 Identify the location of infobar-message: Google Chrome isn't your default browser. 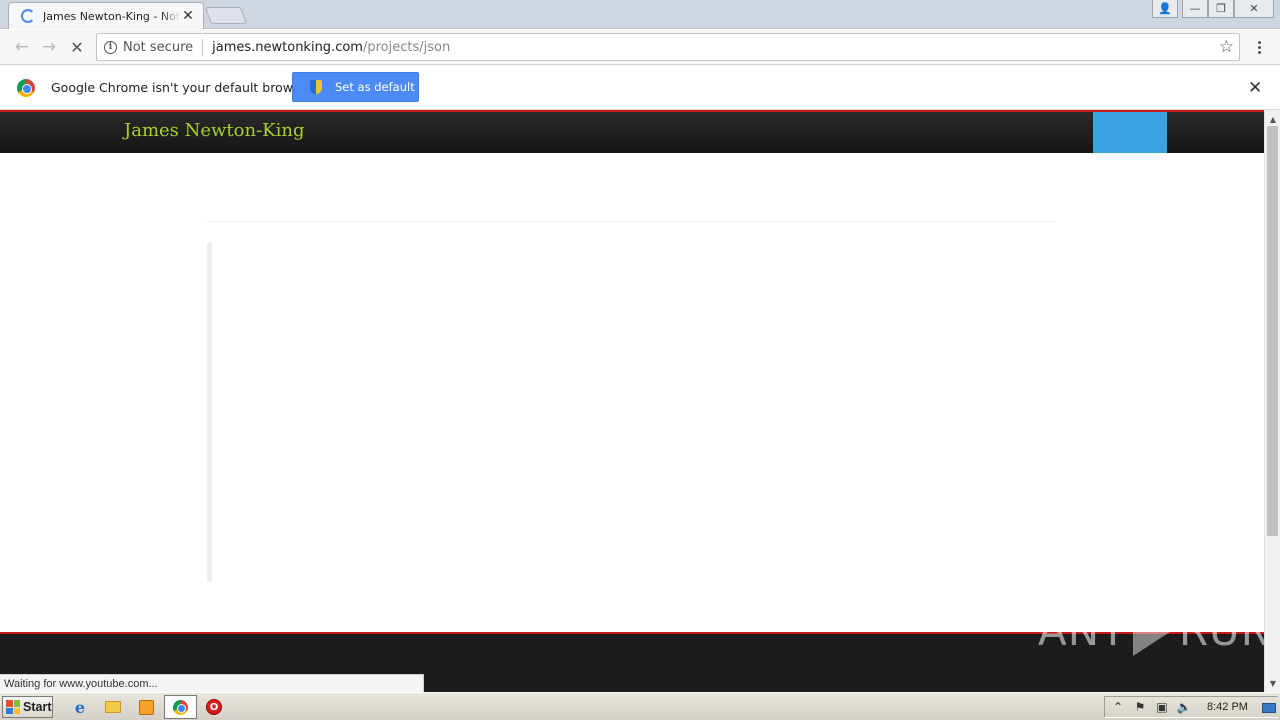
(182, 87).